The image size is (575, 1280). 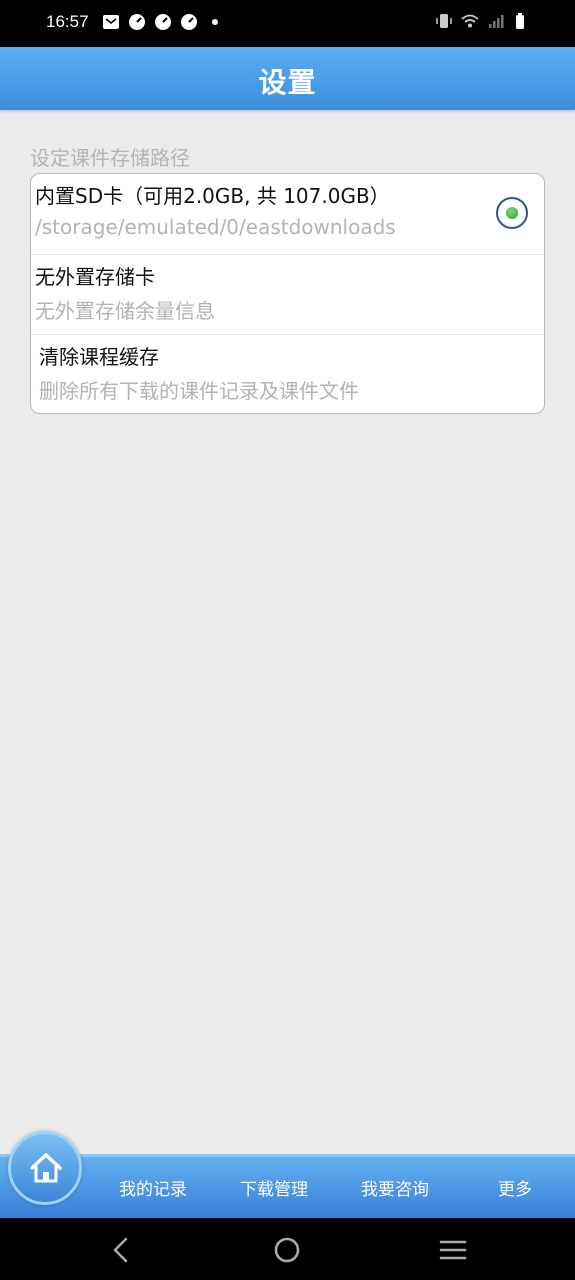 What do you see at coordinates (121, 1250) in the screenshot?
I see `back-icon` at bounding box center [121, 1250].